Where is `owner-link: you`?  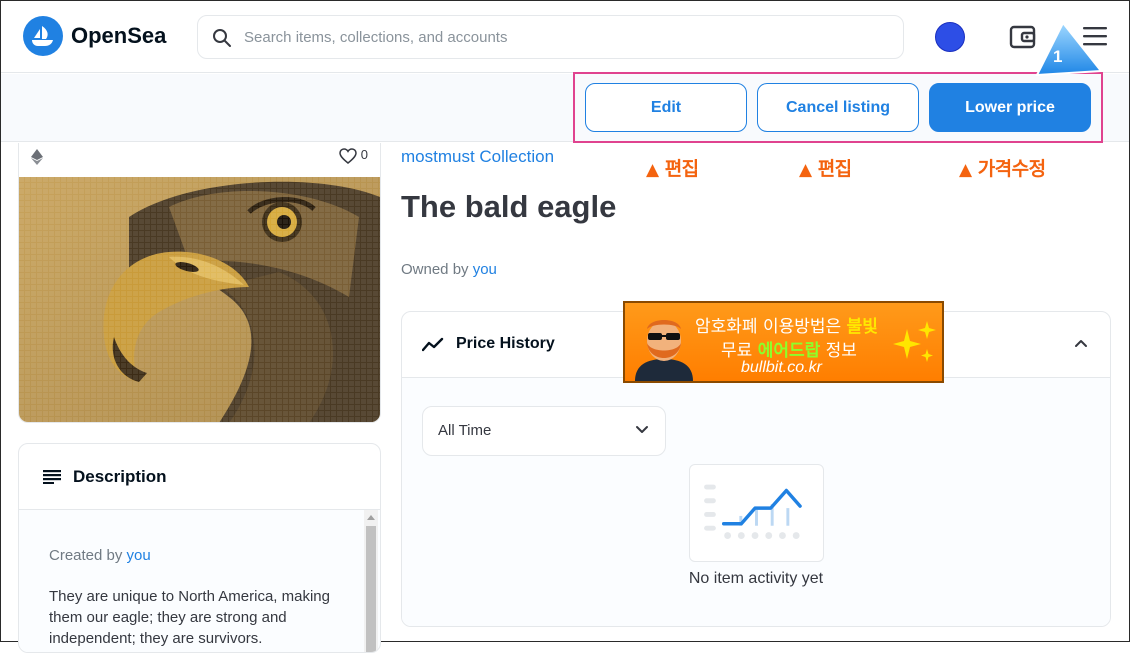 owner-link: you is located at coordinates (485, 269).